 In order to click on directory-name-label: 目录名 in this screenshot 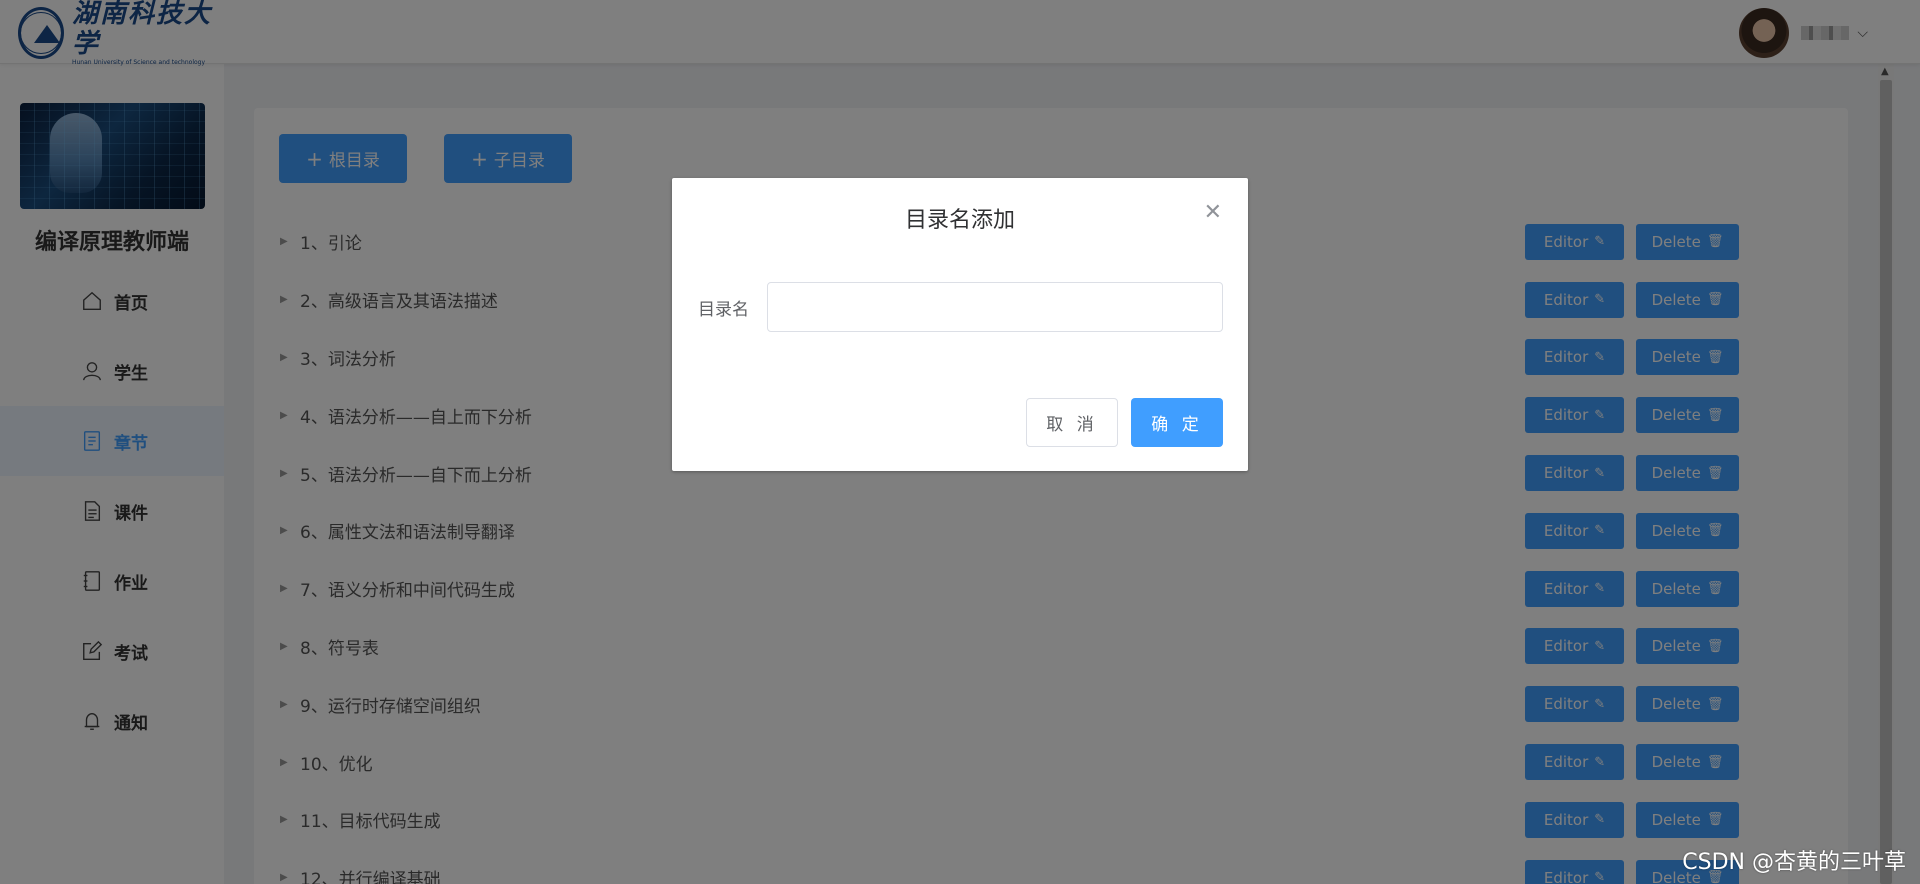, I will do `click(723, 310)`.